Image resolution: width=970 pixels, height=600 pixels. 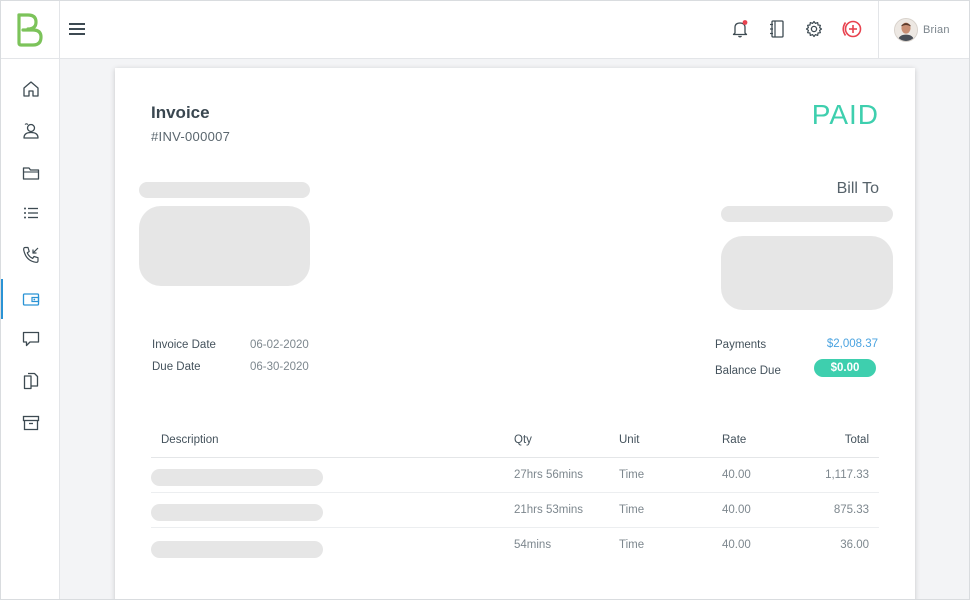 I want to click on sidebar-item-projects, so click(x=30, y=173).